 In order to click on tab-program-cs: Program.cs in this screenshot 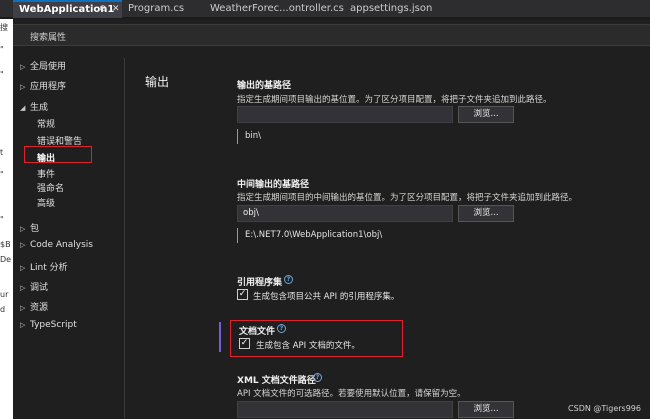, I will do `click(163, 9)`.